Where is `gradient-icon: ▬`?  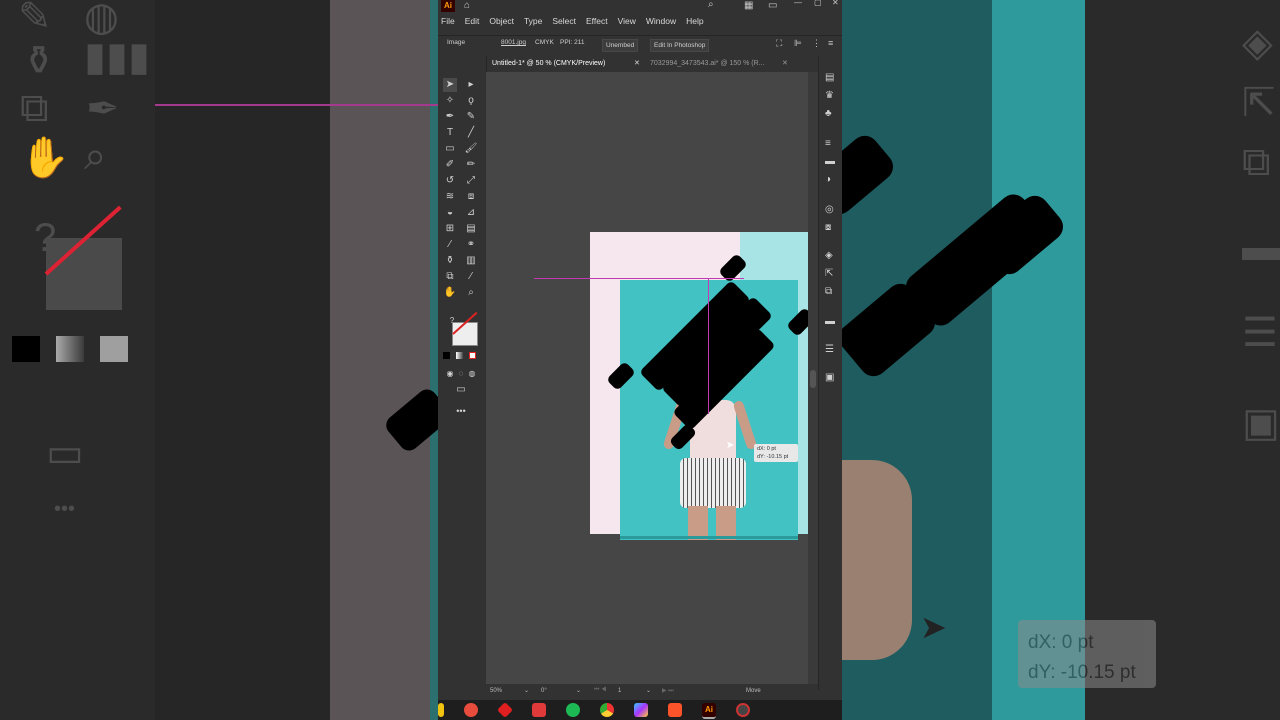 gradient-icon: ▬ is located at coordinates (830, 161).